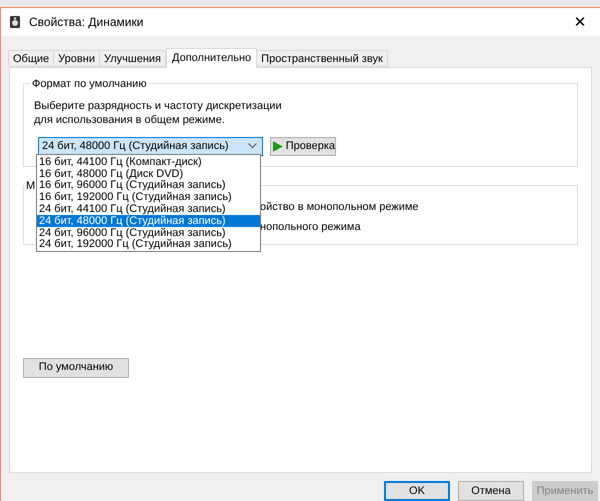  What do you see at coordinates (212, 58) in the screenshot?
I see `tab: Дополнительно` at bounding box center [212, 58].